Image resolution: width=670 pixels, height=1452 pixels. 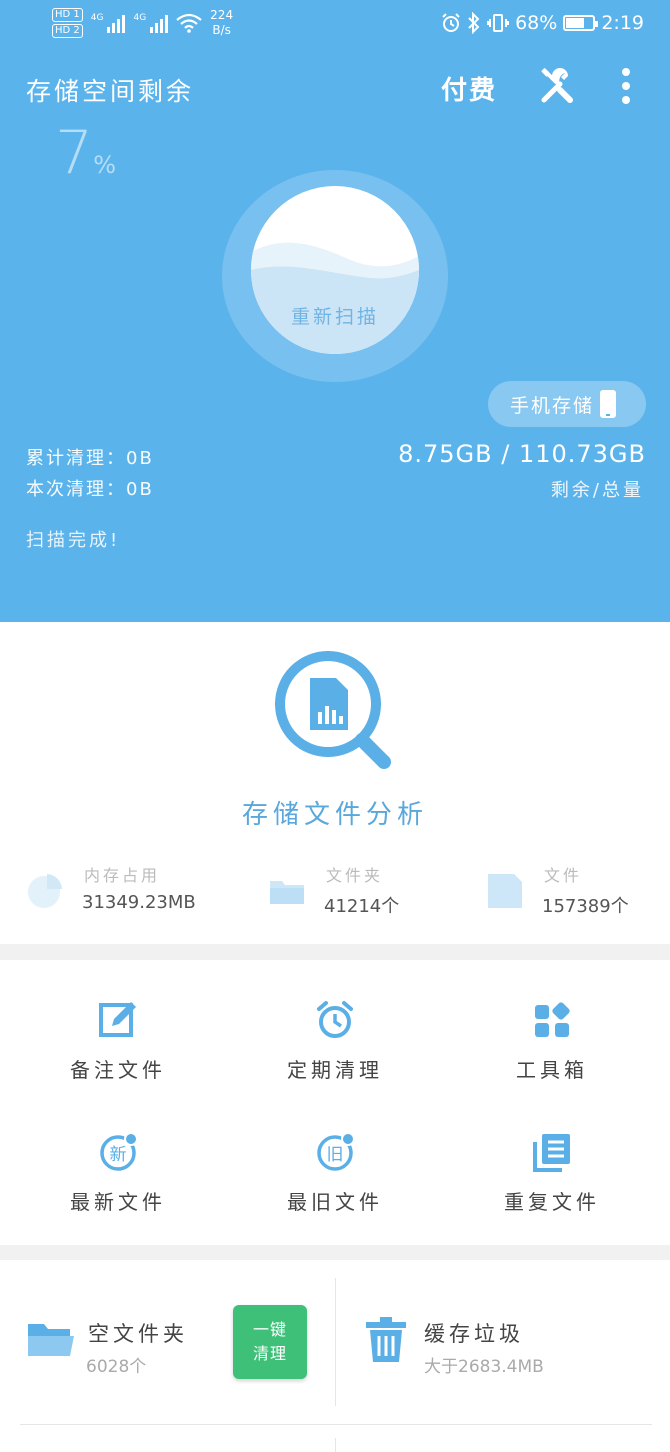 What do you see at coordinates (97, 18) in the screenshot?
I see `network-type-1: 4G` at bounding box center [97, 18].